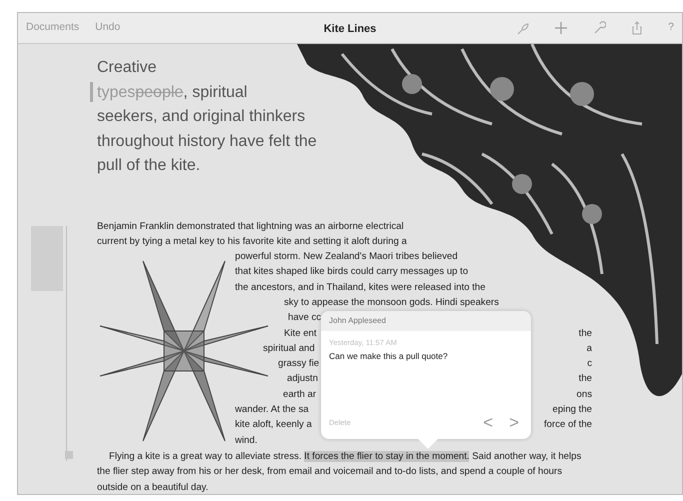 The height and width of the screenshot is (501, 683). What do you see at coordinates (589, 364) in the screenshot?
I see `body-text-line: c` at bounding box center [589, 364].